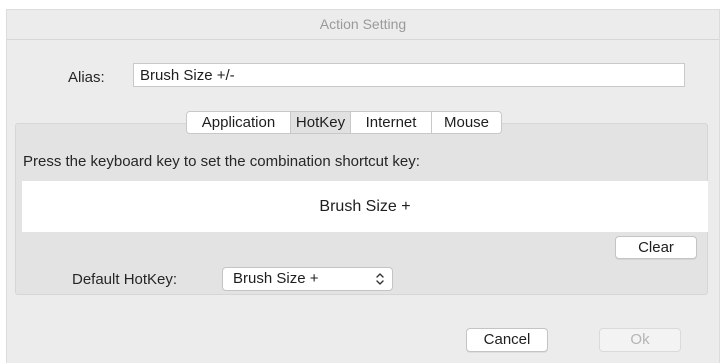  Describe the element at coordinates (656, 247) in the screenshot. I see `clear-button: Clear` at that location.